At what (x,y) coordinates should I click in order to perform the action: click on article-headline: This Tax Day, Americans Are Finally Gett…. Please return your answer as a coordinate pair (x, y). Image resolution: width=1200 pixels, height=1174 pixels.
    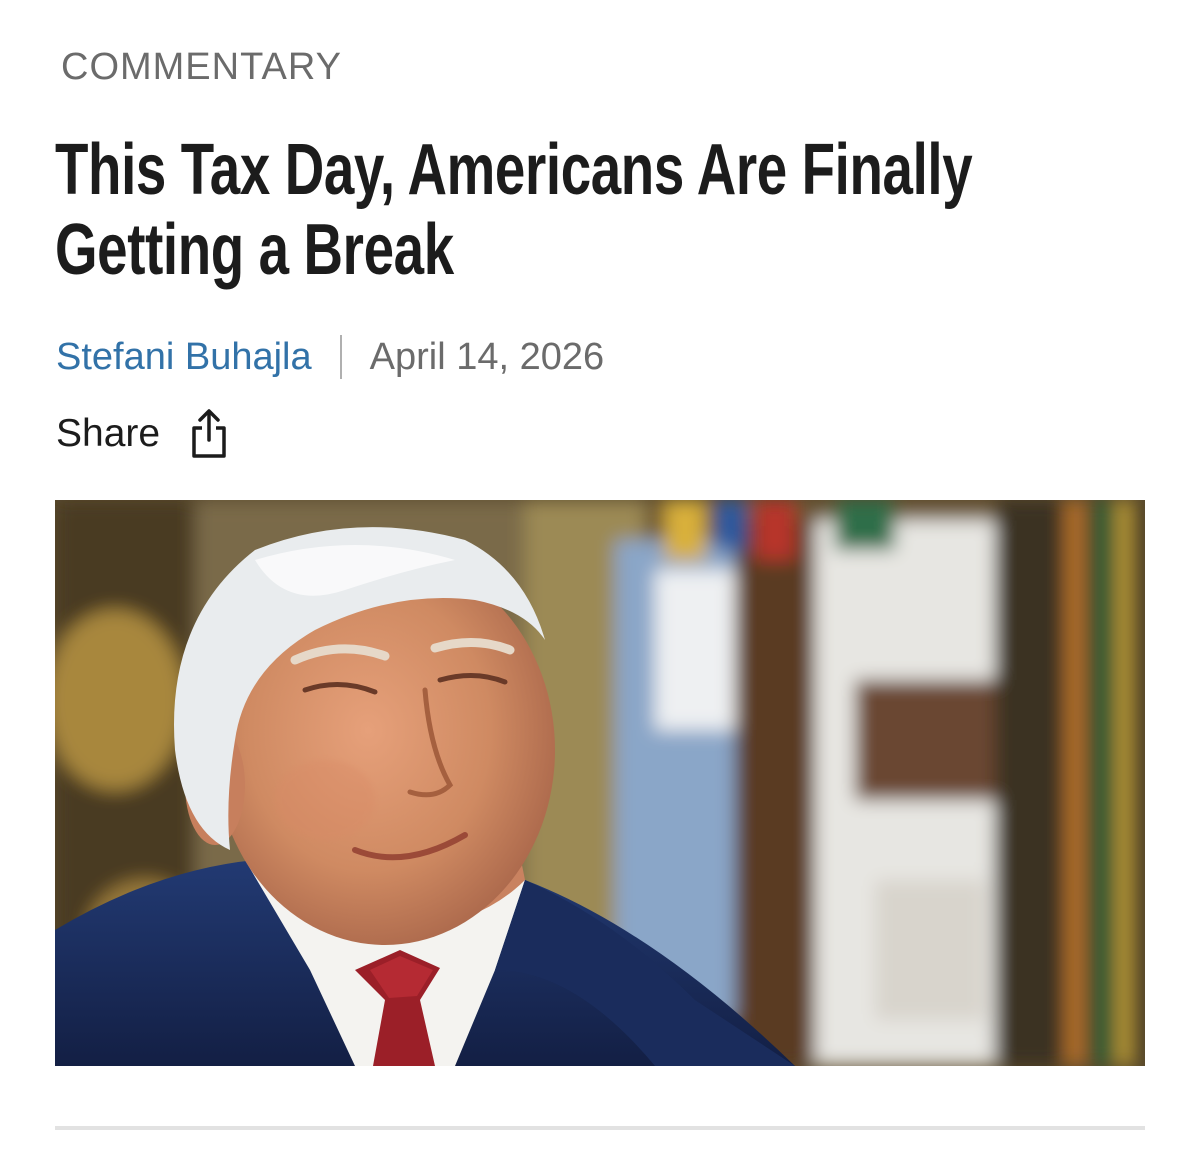
    Looking at the image, I should click on (514, 210).